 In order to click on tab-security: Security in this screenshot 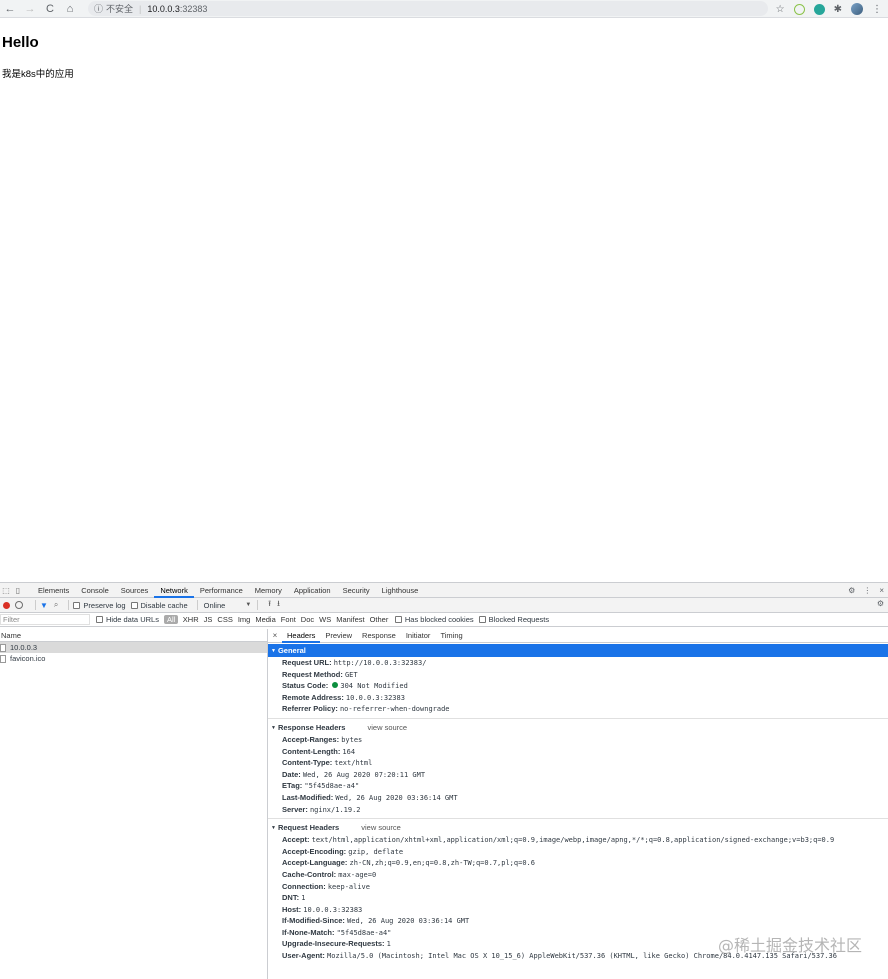, I will do `click(356, 590)`.